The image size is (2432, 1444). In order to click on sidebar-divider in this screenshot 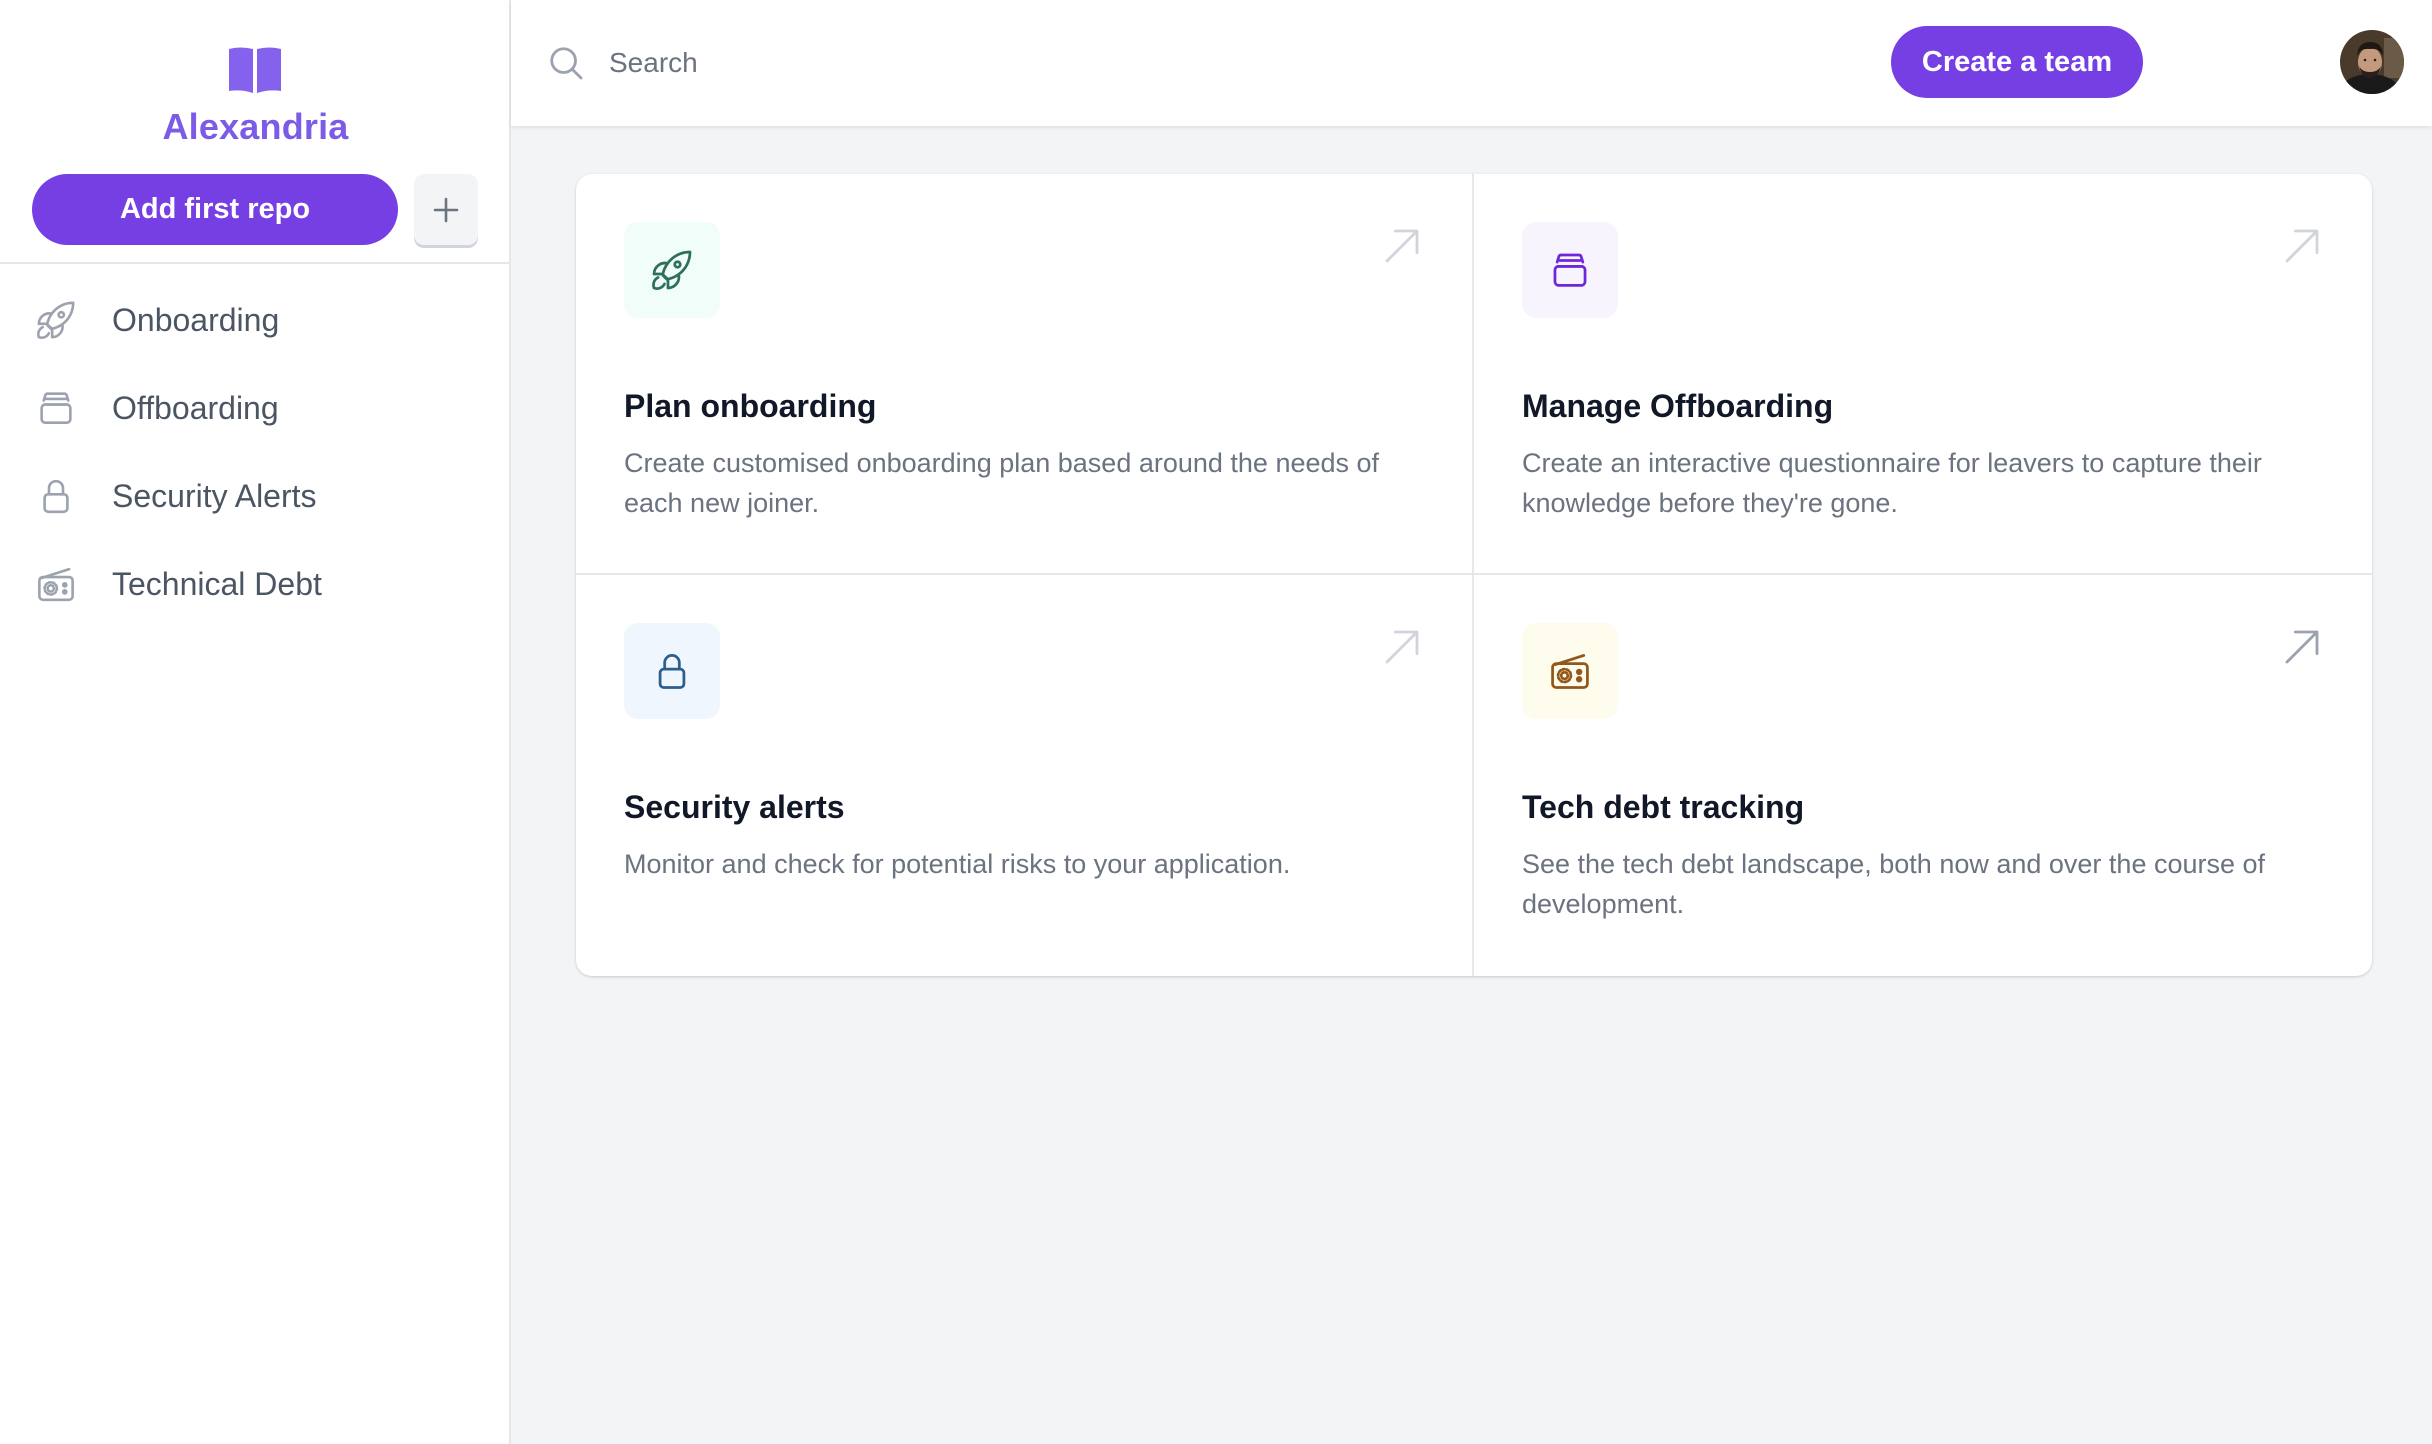, I will do `click(254, 263)`.